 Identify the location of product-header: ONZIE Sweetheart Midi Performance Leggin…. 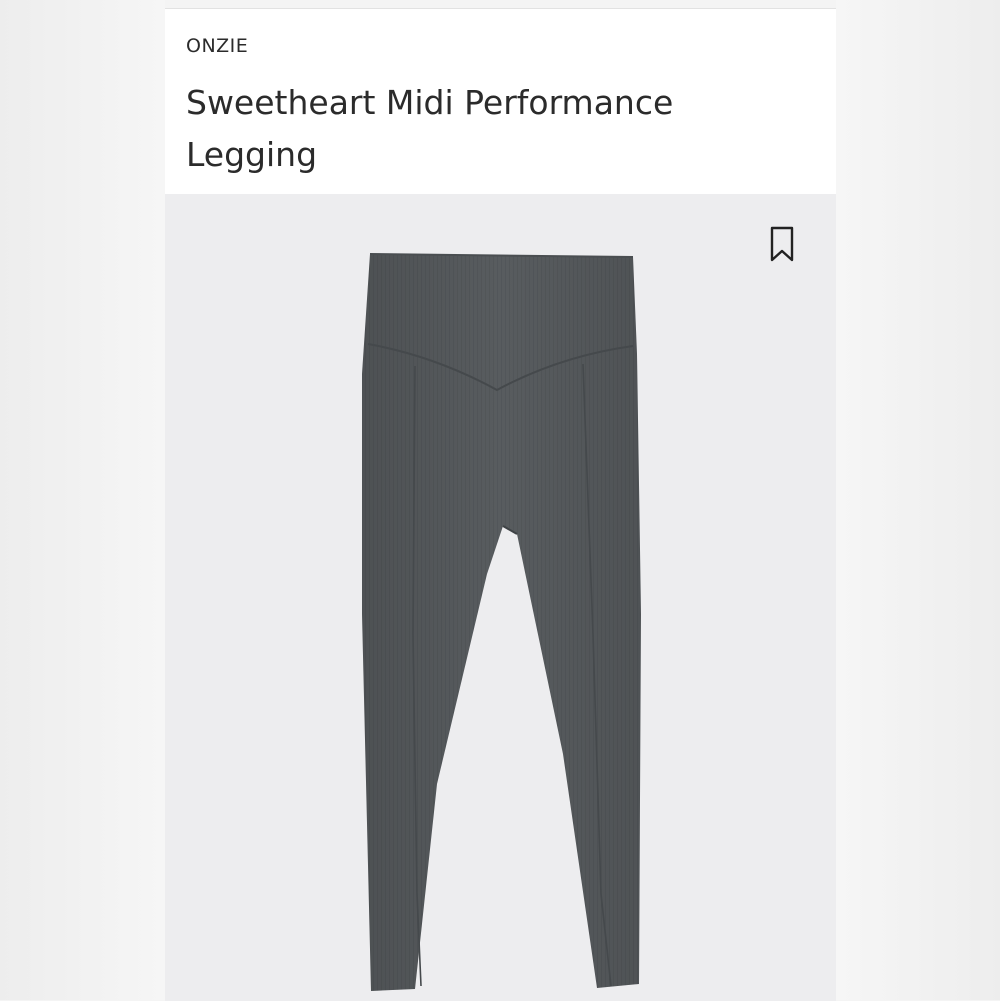
(500, 101).